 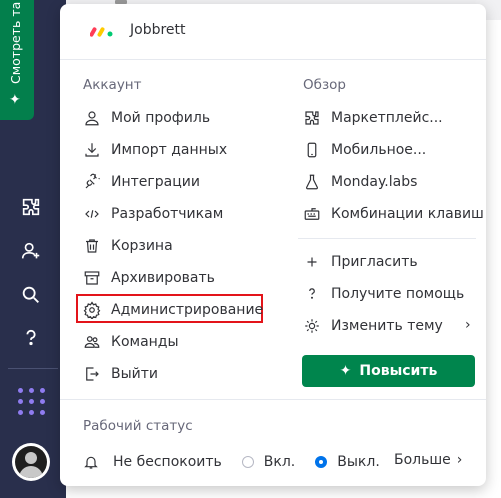 What do you see at coordinates (321, 462) in the screenshot?
I see `status-off-radio` at bounding box center [321, 462].